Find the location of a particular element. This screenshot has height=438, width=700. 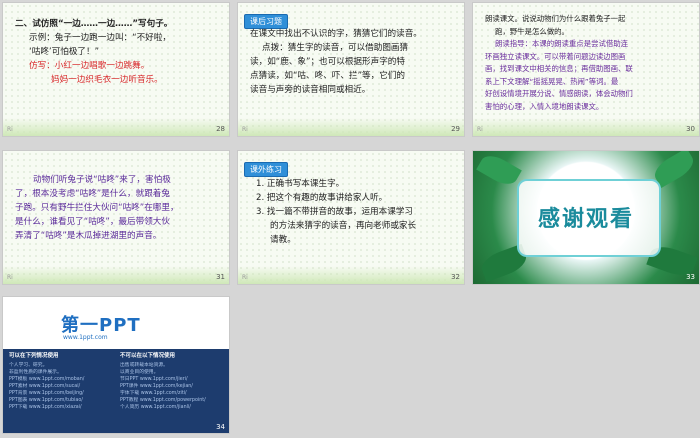

slide-text: 弄清了“咕咚”是木瓜掉进湖里的声音。 is located at coordinates (88, 236).